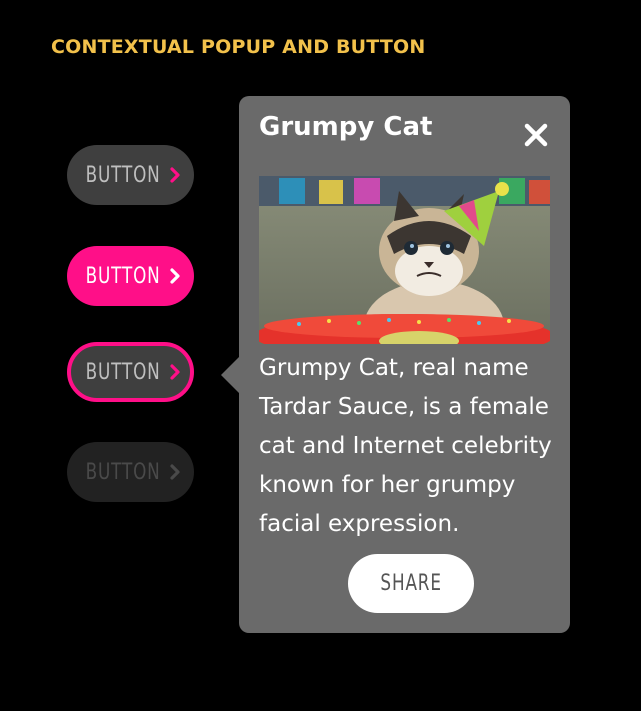 This screenshot has width=641, height=711. I want to click on popup-title: Grumpy Cat, so click(346, 127).